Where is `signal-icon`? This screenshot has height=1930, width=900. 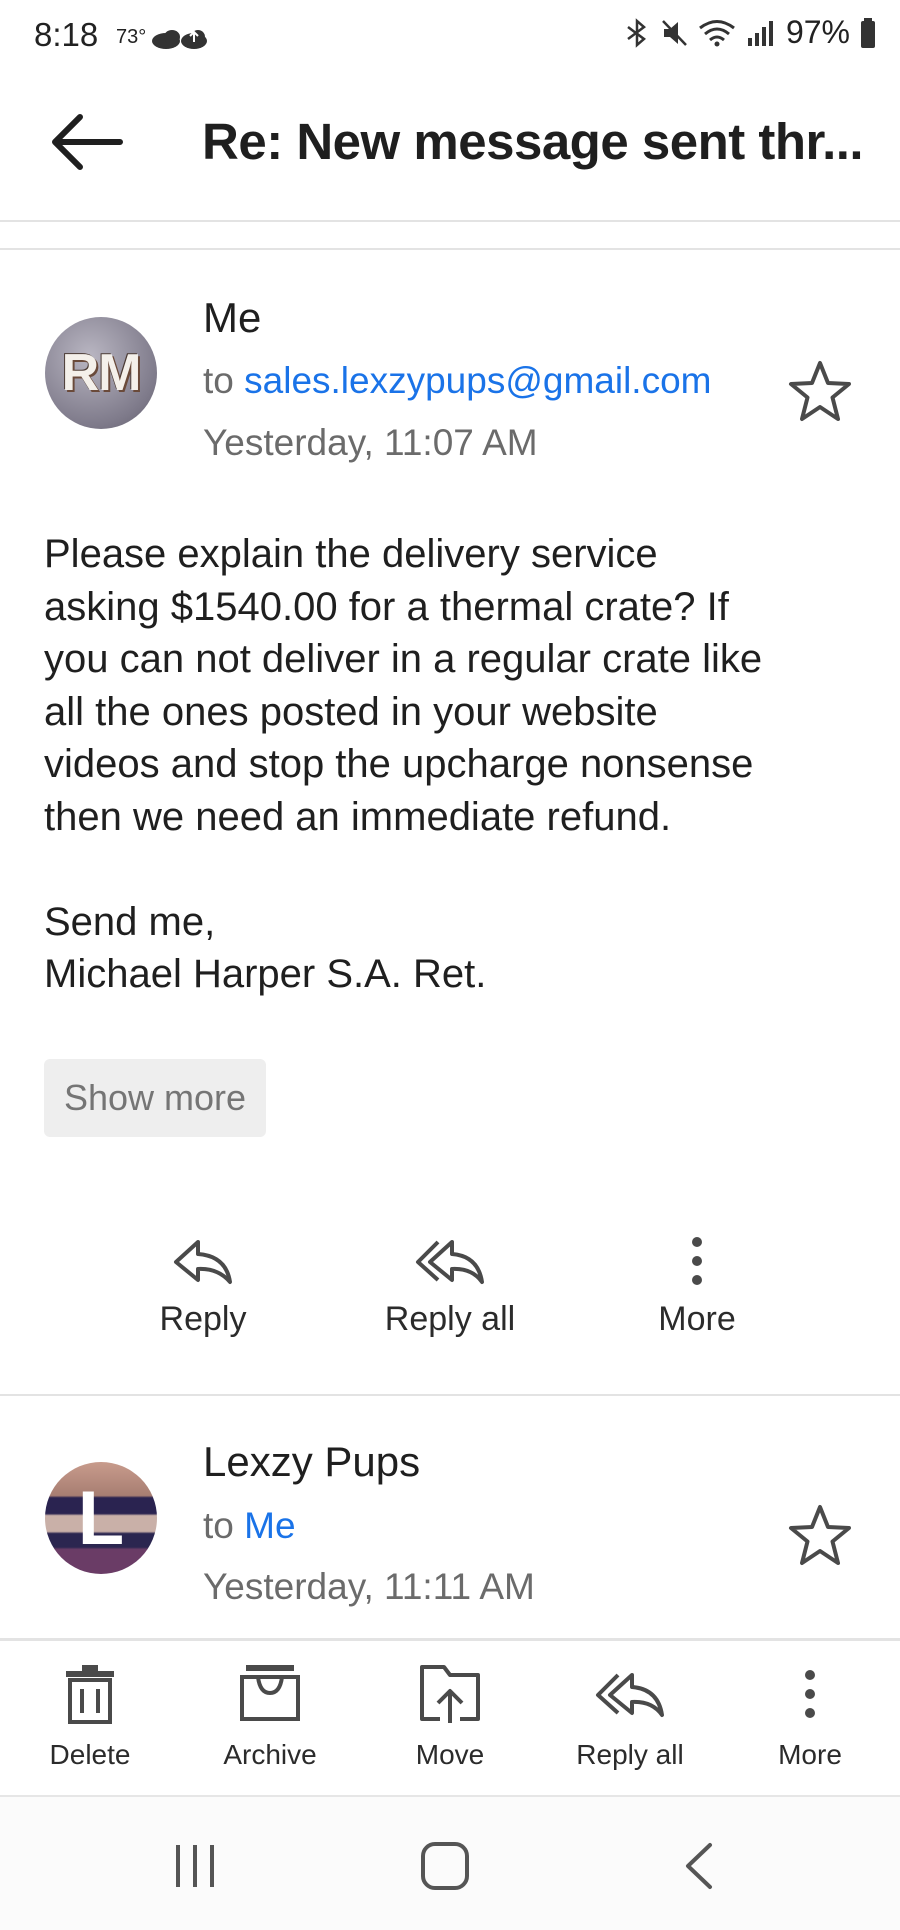
signal-icon is located at coordinates (760, 33).